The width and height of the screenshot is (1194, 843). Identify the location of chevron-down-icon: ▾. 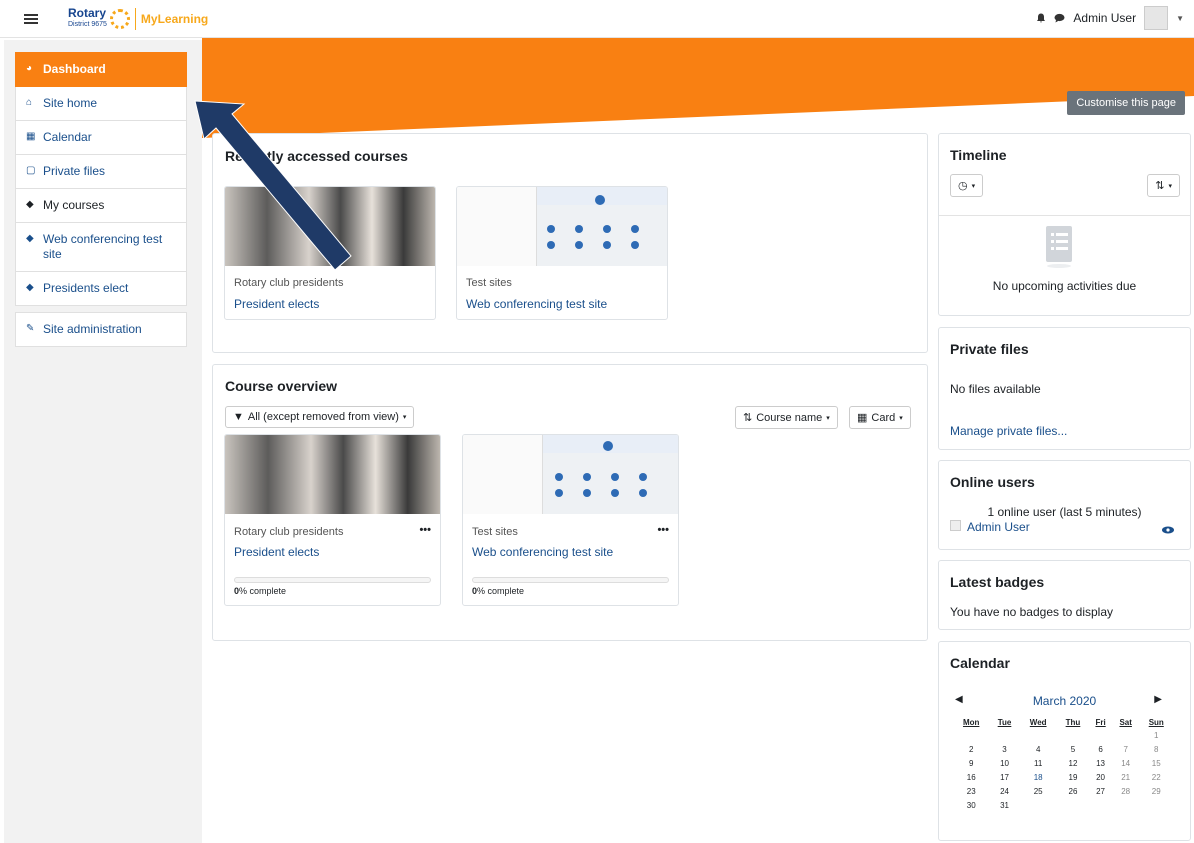
(404, 417).